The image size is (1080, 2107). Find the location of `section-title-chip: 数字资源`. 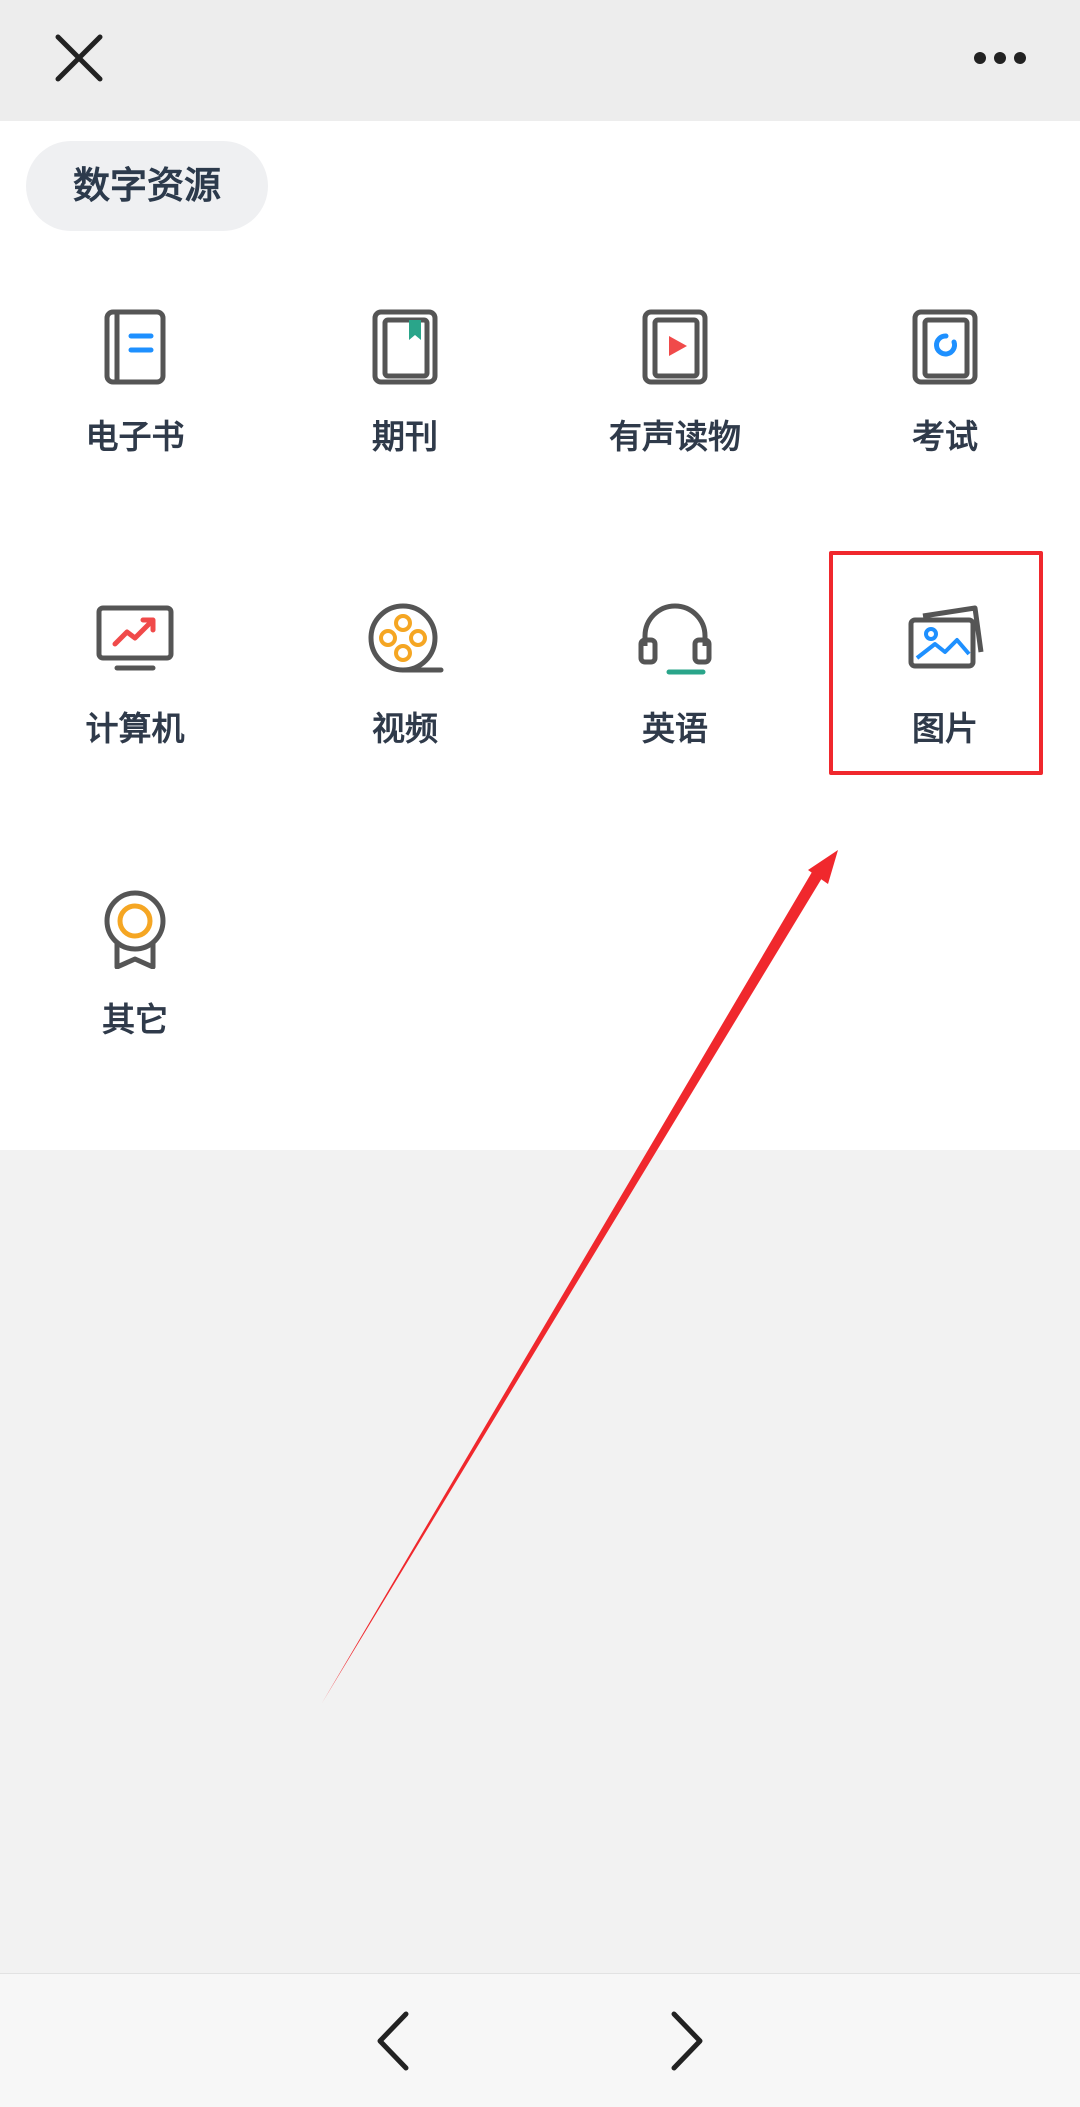

section-title-chip: 数字资源 is located at coordinates (147, 186).